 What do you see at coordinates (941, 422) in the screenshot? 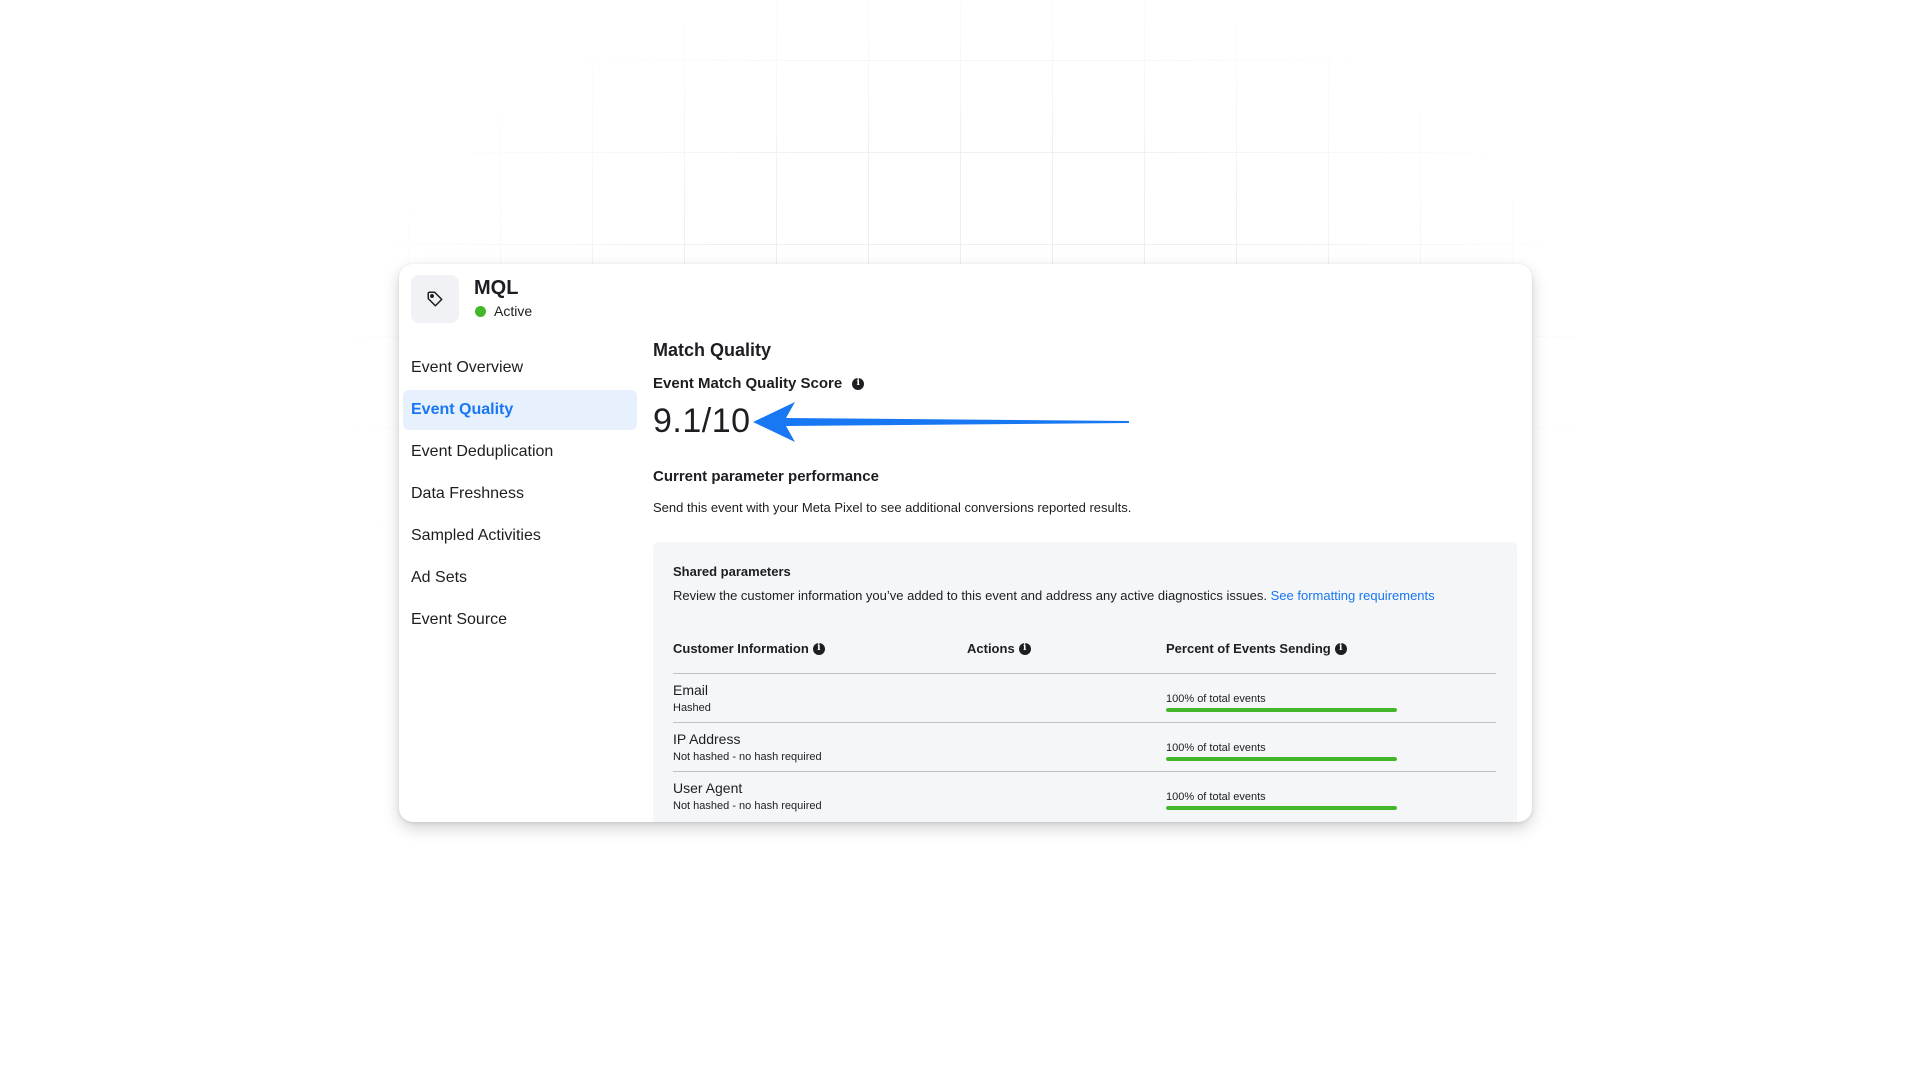
I see `arrow-annotation-icon` at bounding box center [941, 422].